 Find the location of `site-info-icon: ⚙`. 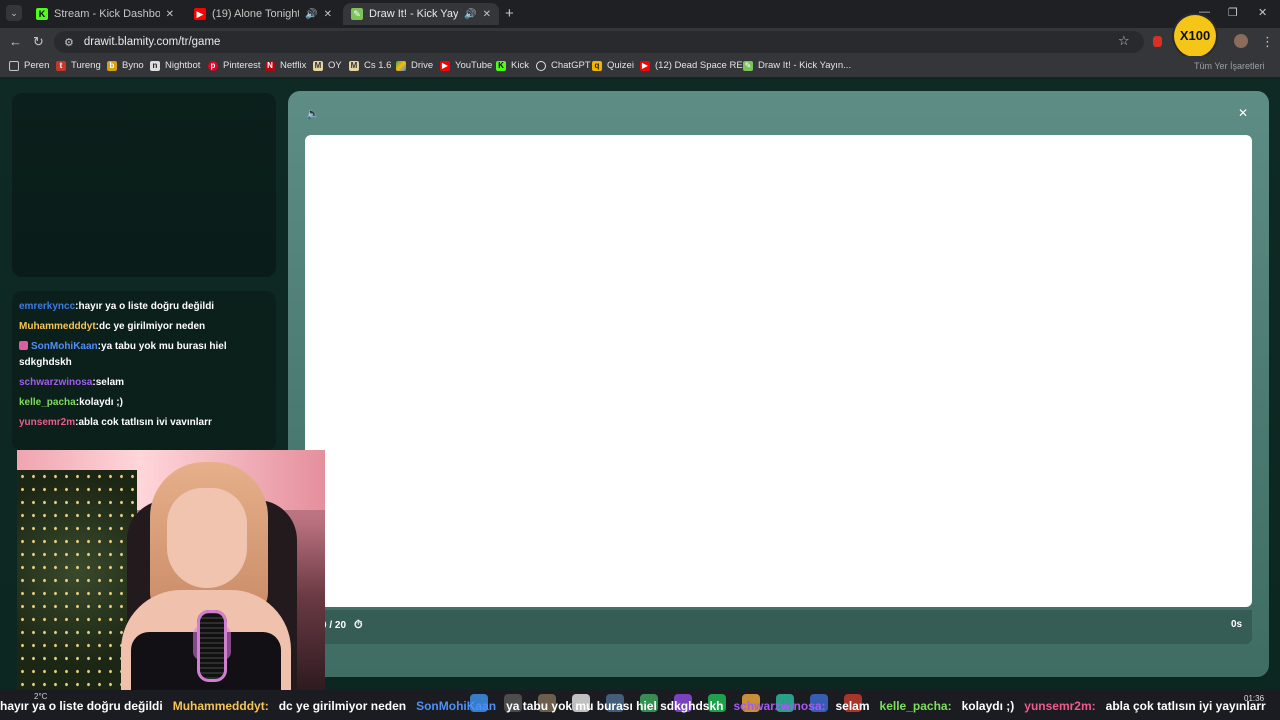

site-info-icon: ⚙ is located at coordinates (69, 42).